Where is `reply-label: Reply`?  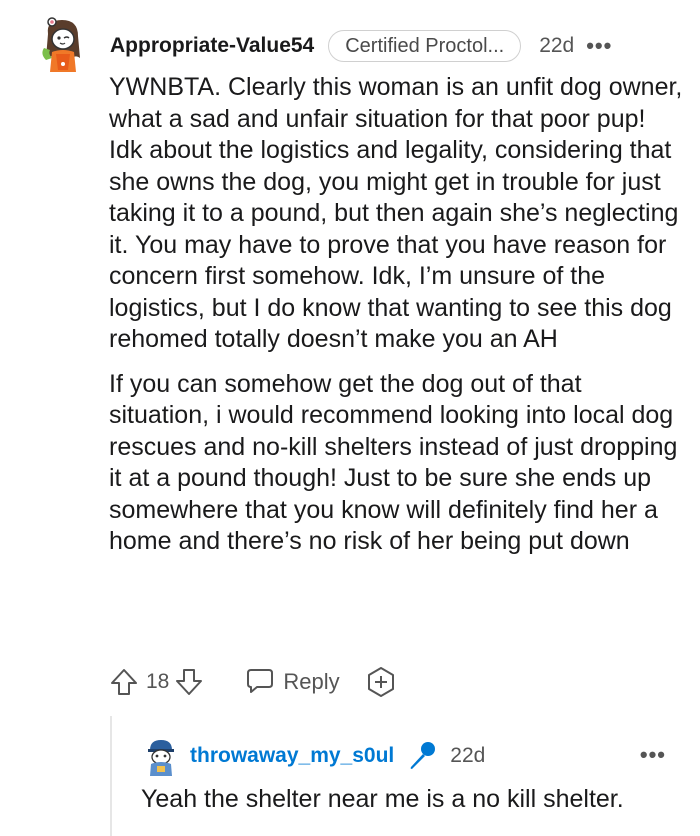 reply-label: Reply is located at coordinates (311, 681).